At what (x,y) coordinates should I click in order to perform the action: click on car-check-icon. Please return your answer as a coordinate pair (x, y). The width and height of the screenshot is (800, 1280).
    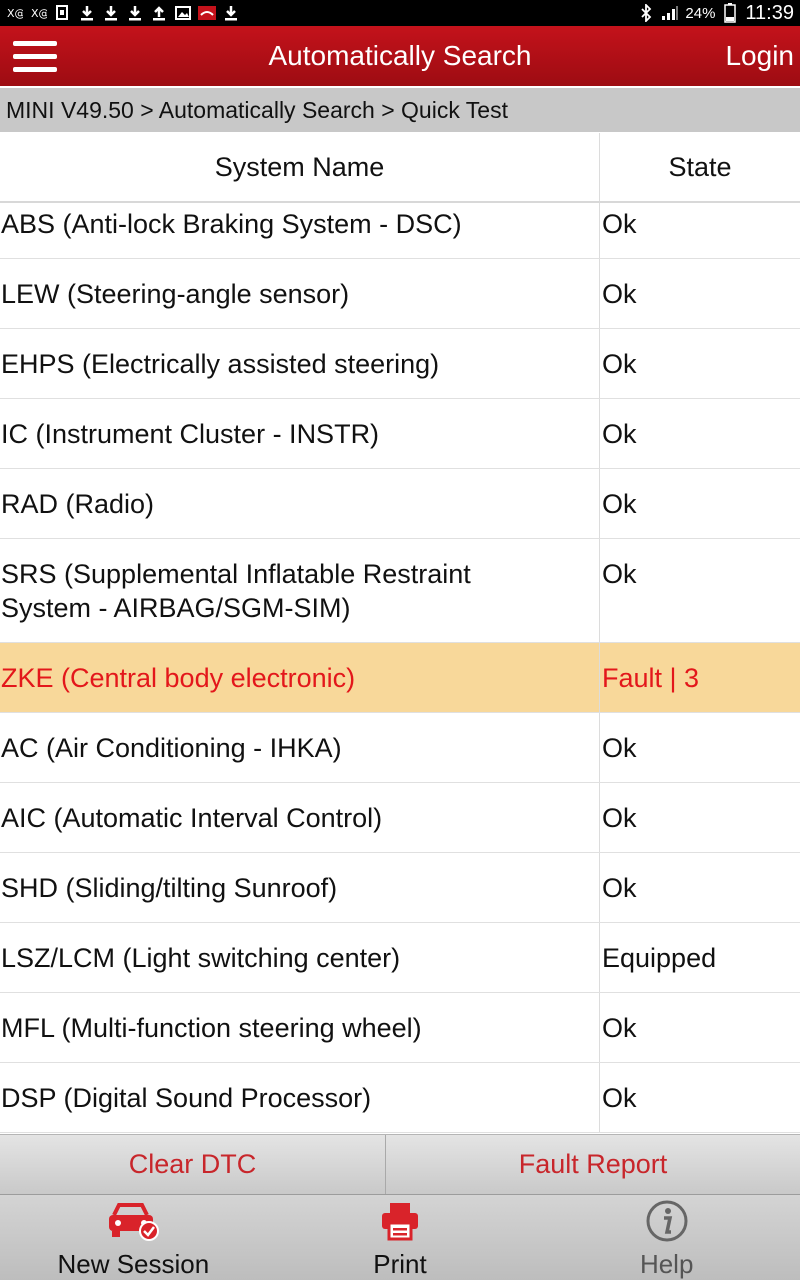
    Looking at the image, I should click on (133, 1221).